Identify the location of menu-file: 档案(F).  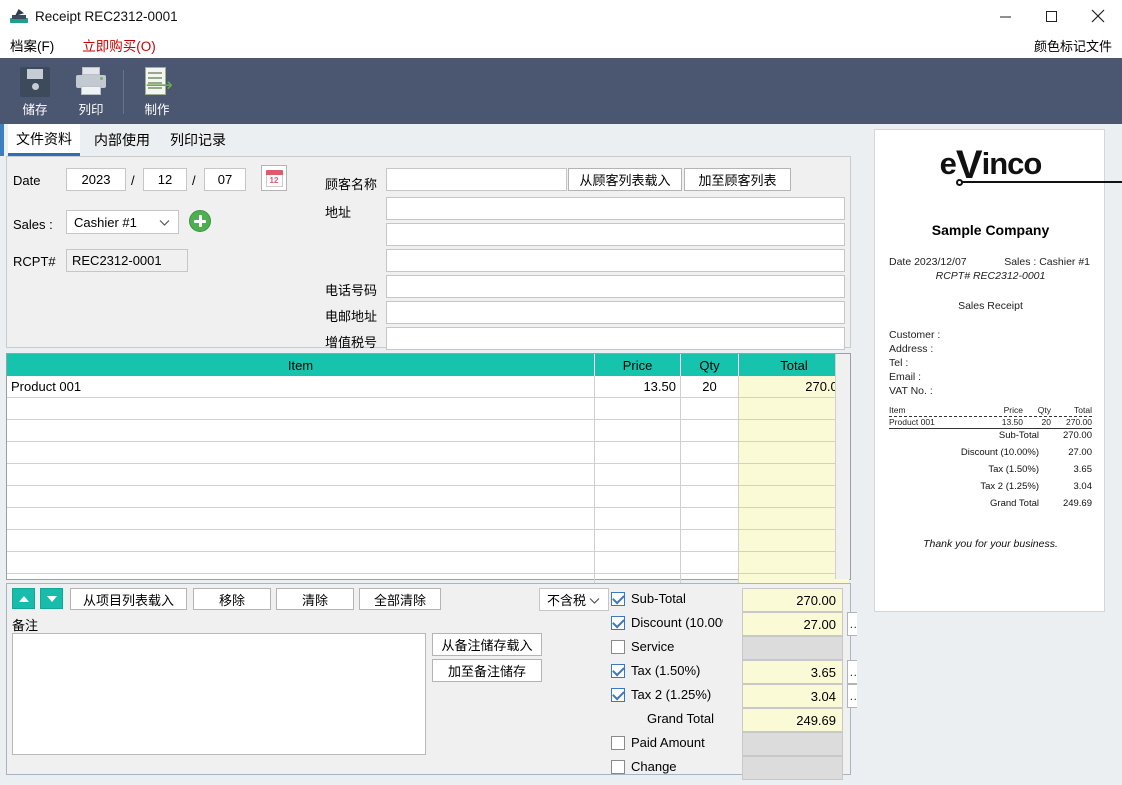
(32, 45).